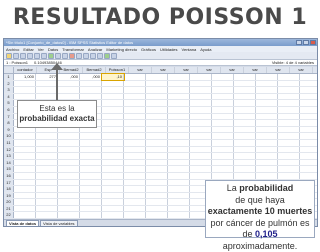 This screenshot has width=320, height=252. I want to click on row-number: 15, so click(9, 169).